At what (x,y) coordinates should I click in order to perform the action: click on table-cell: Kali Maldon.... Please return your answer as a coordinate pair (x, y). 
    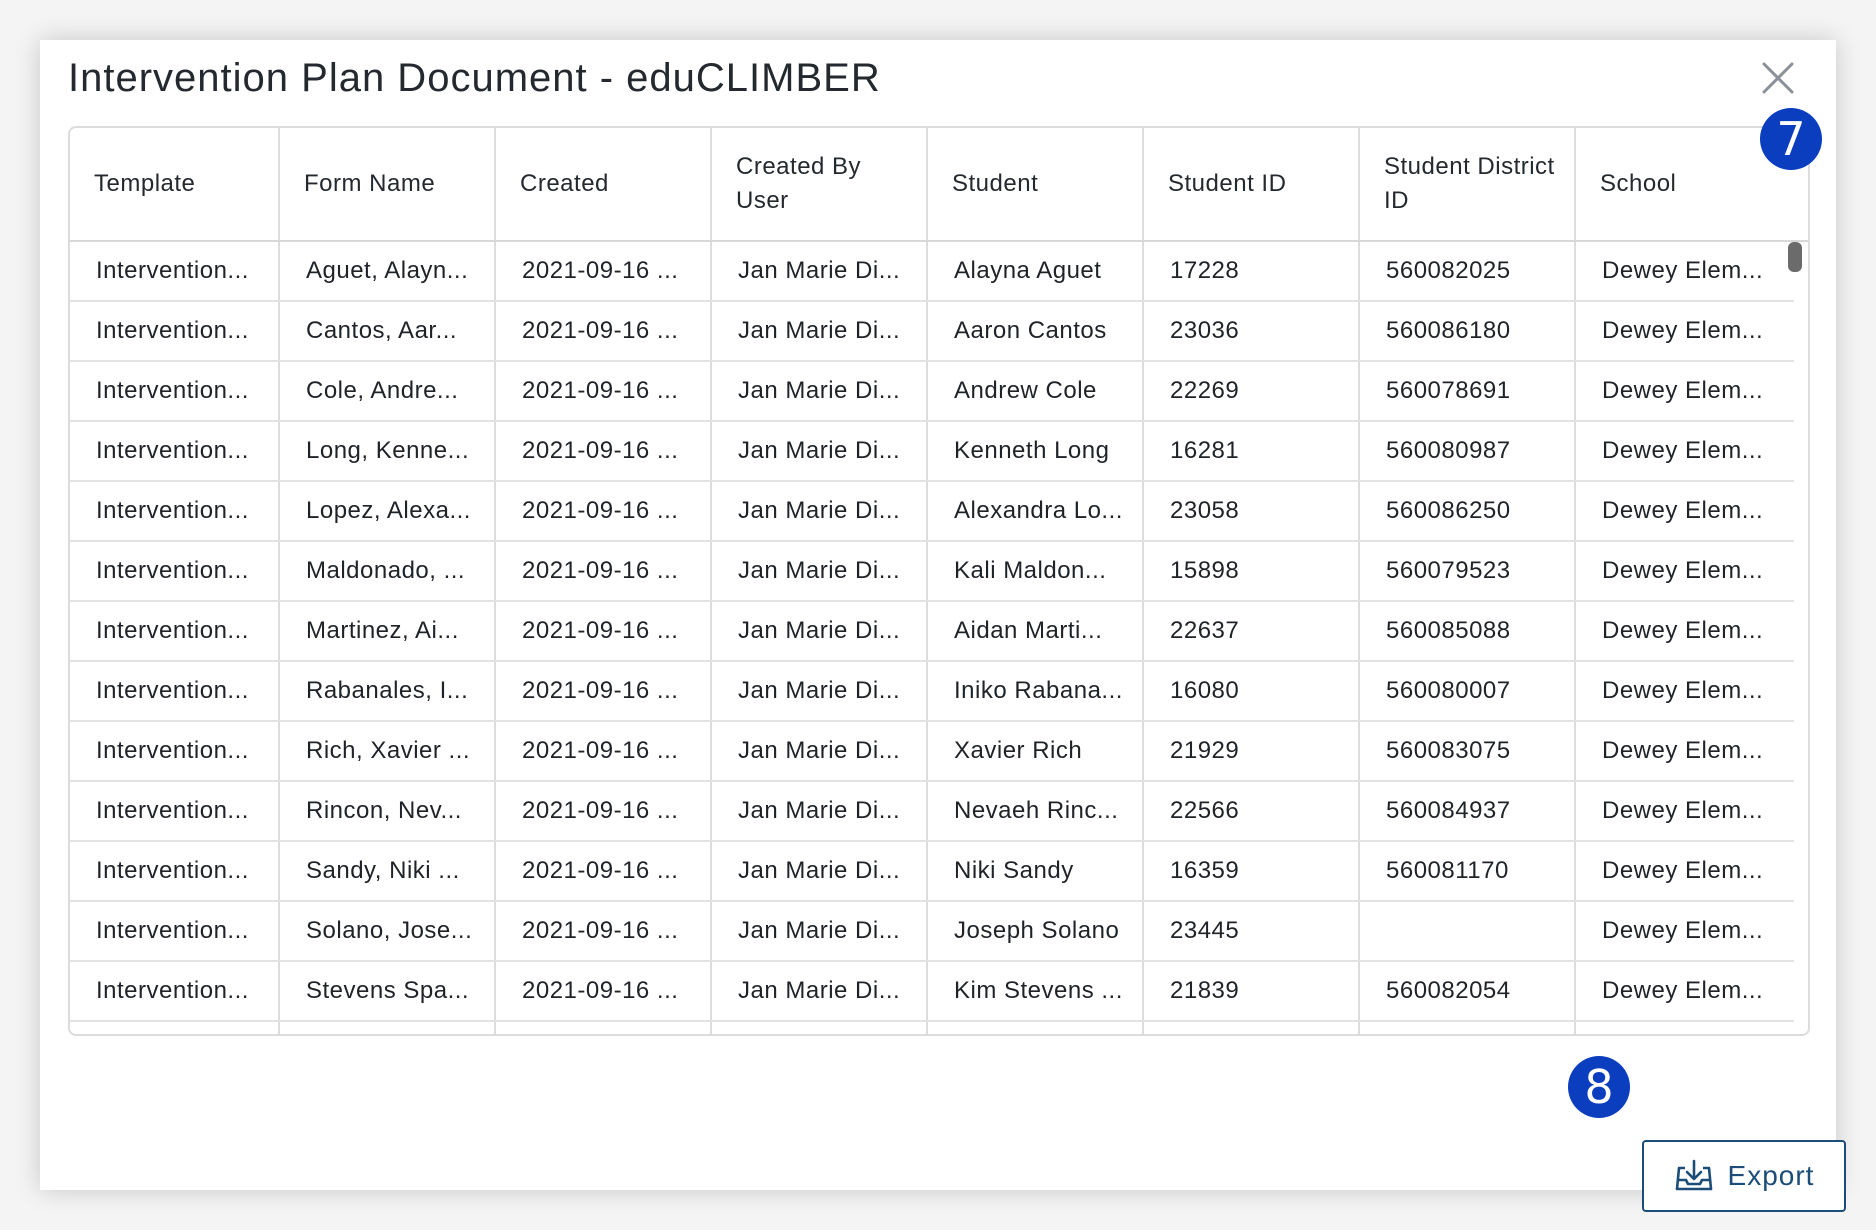
    Looking at the image, I should click on (1036, 571).